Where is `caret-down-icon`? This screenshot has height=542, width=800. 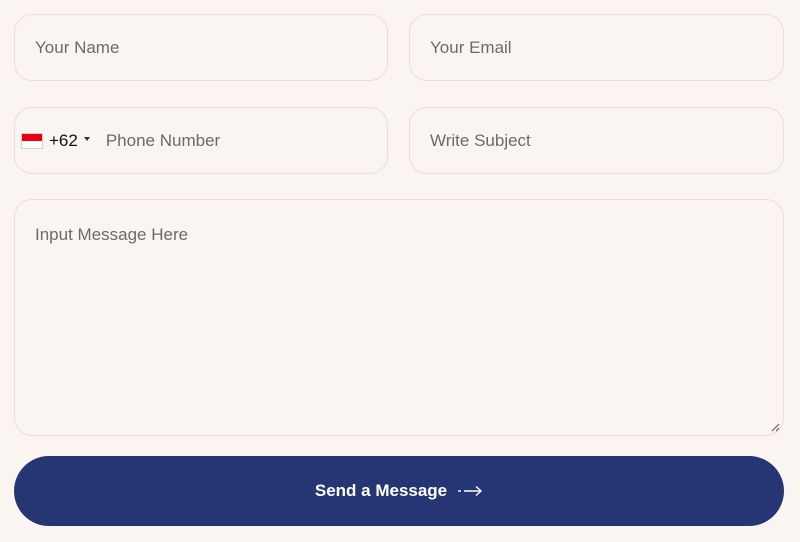 caret-down-icon is located at coordinates (86, 138).